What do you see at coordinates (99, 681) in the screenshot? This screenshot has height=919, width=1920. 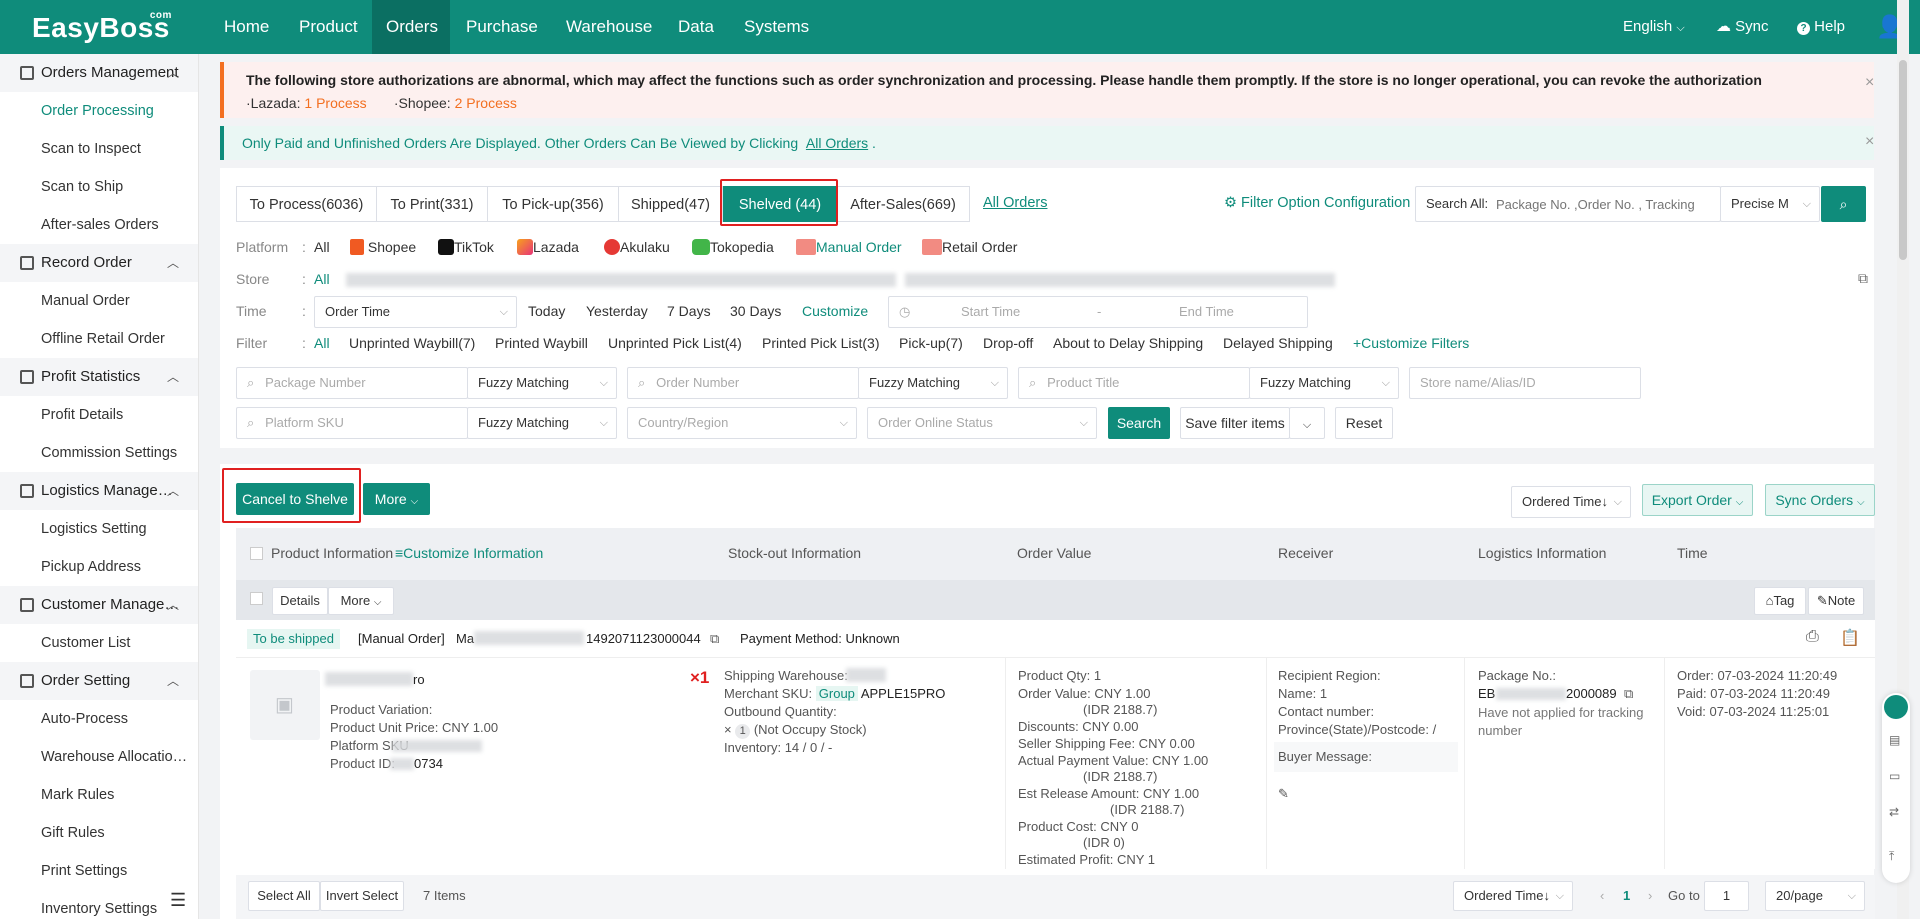 I see `sidebar-group-order-setting: Order Setting ︿` at bounding box center [99, 681].